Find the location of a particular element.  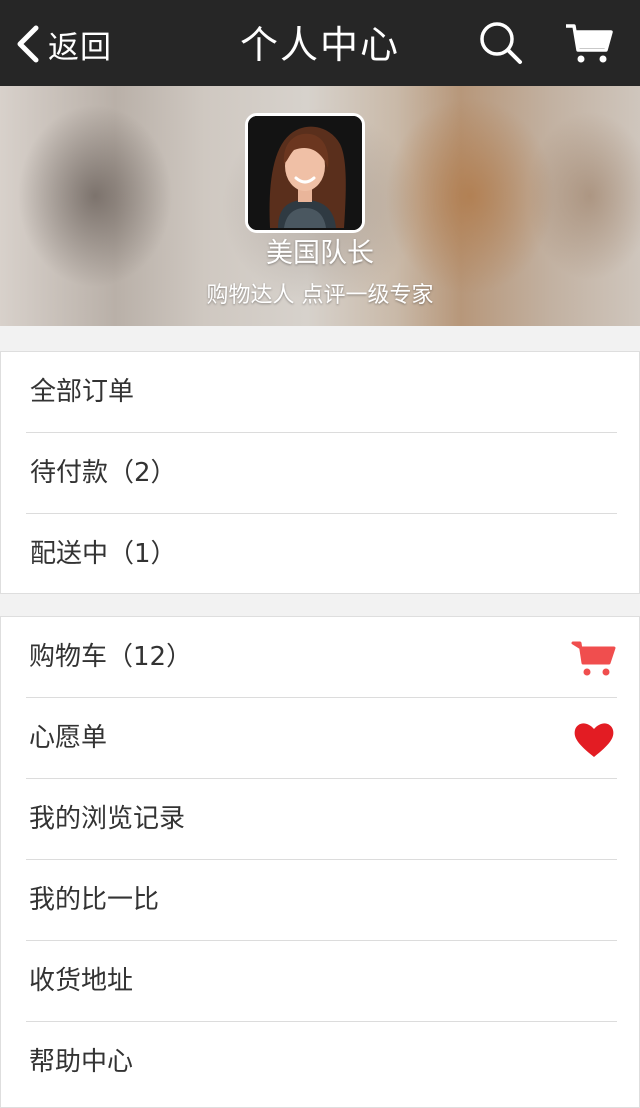

menu-item-label: 配送中（1） is located at coordinates (103, 554).